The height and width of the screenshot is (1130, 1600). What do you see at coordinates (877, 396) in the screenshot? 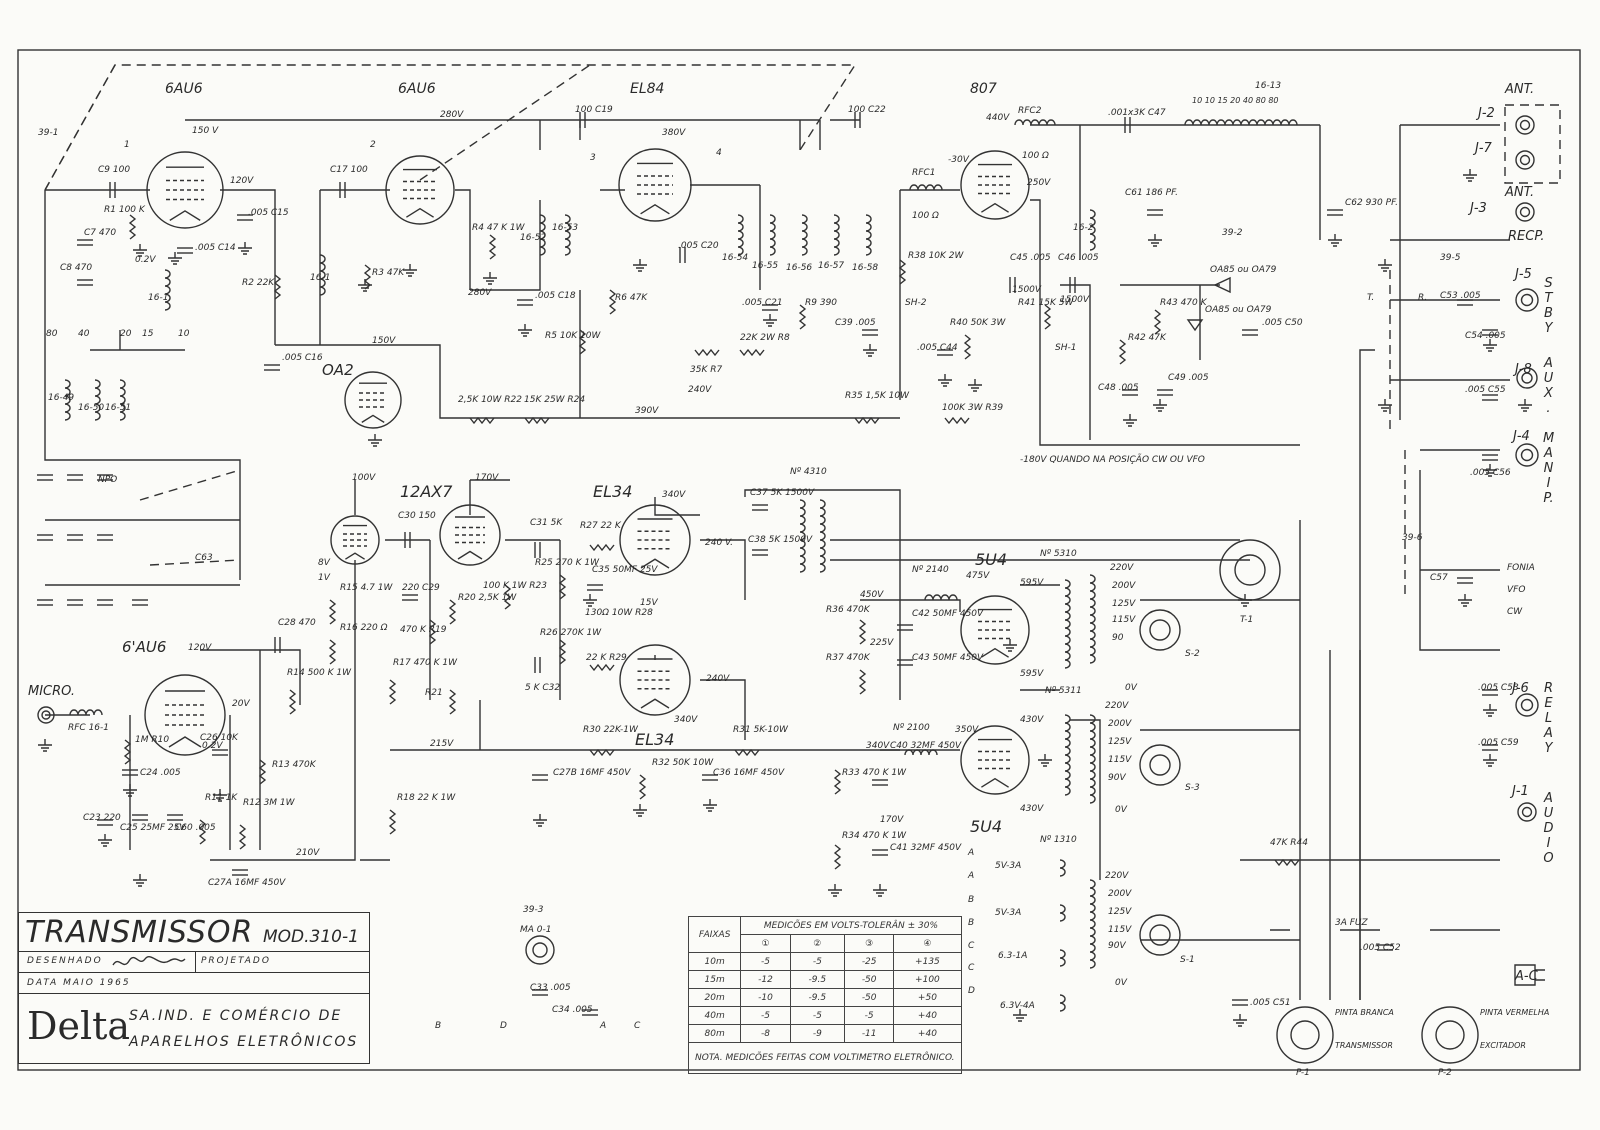
I see `label-r35: R35 1,5K 10W` at bounding box center [877, 396].